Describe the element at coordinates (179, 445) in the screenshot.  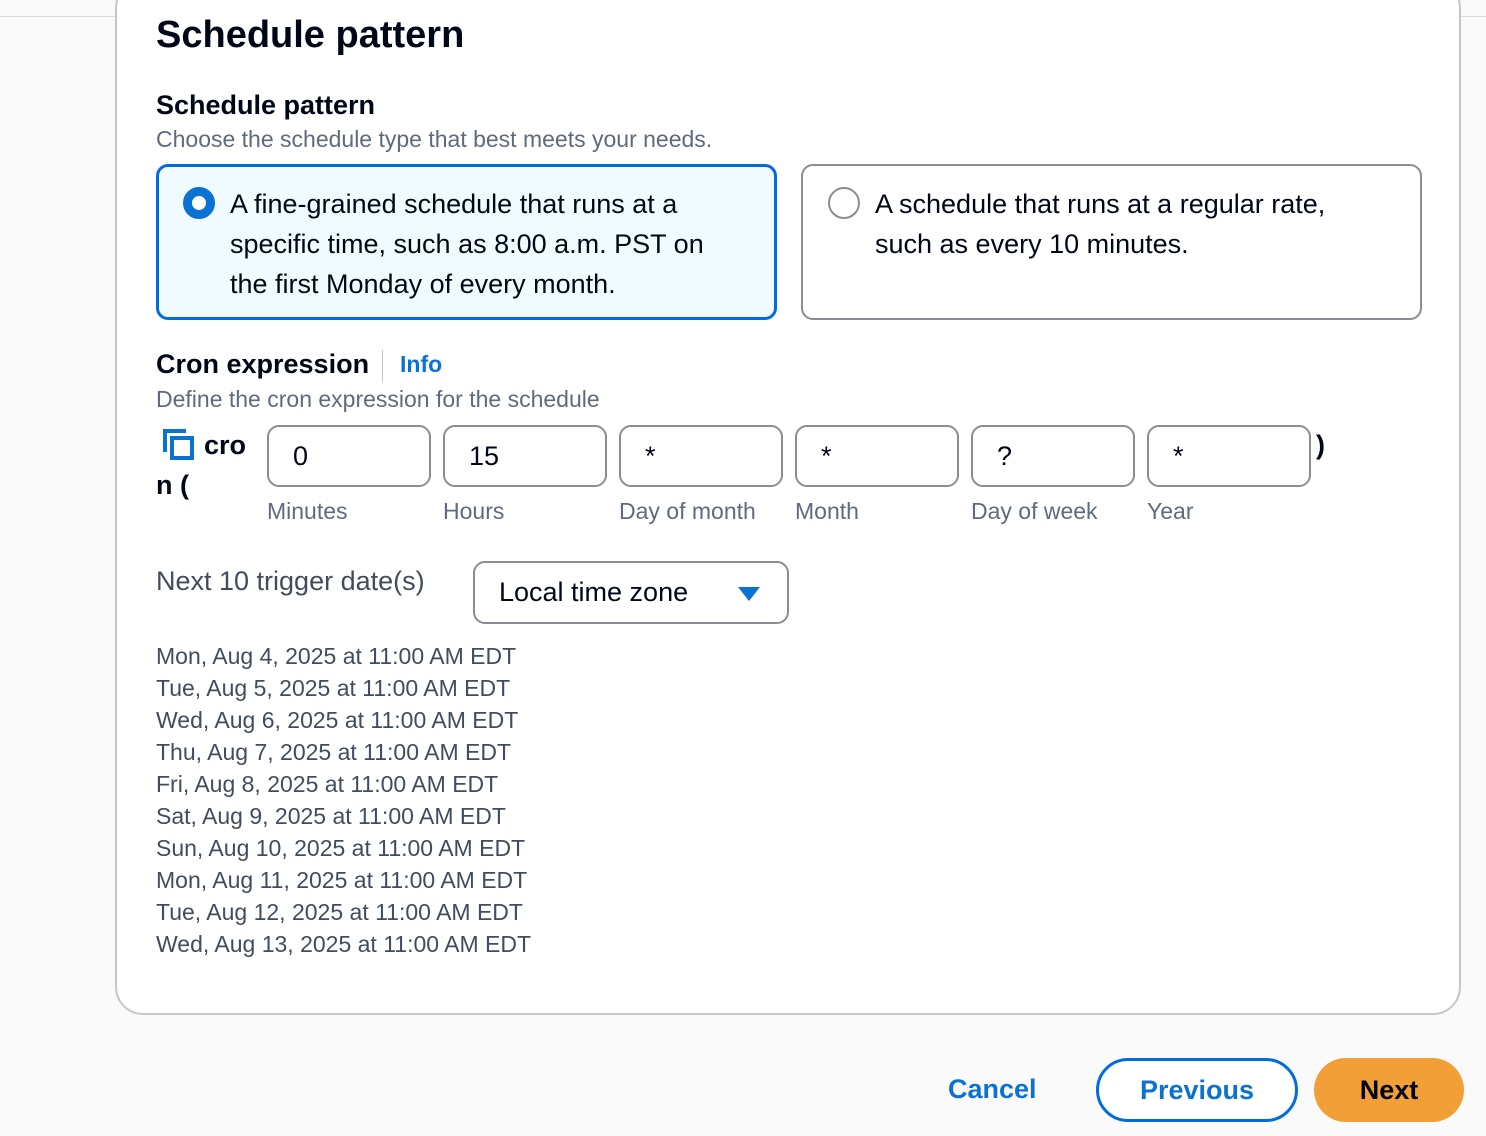
I see `copy-icon` at that location.